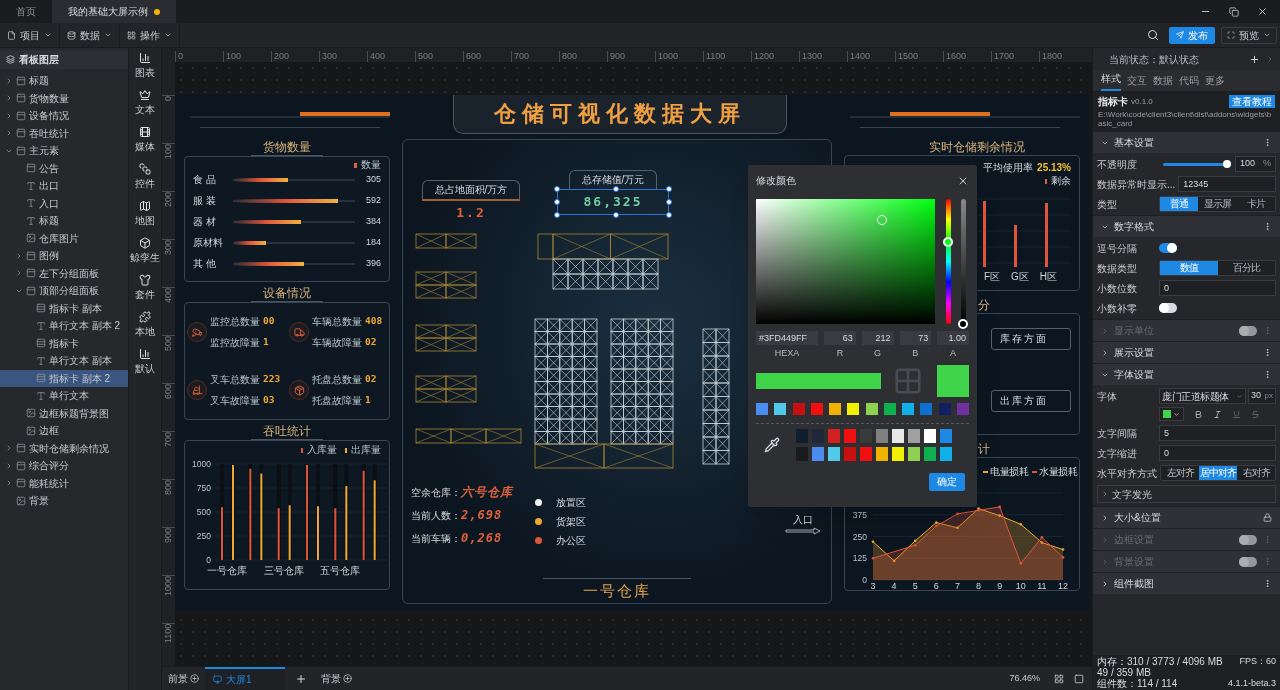 This screenshot has width=1280, height=690. Describe the element at coordinates (1186, 142) in the screenshot. I see `section-header: 基本设置` at that location.